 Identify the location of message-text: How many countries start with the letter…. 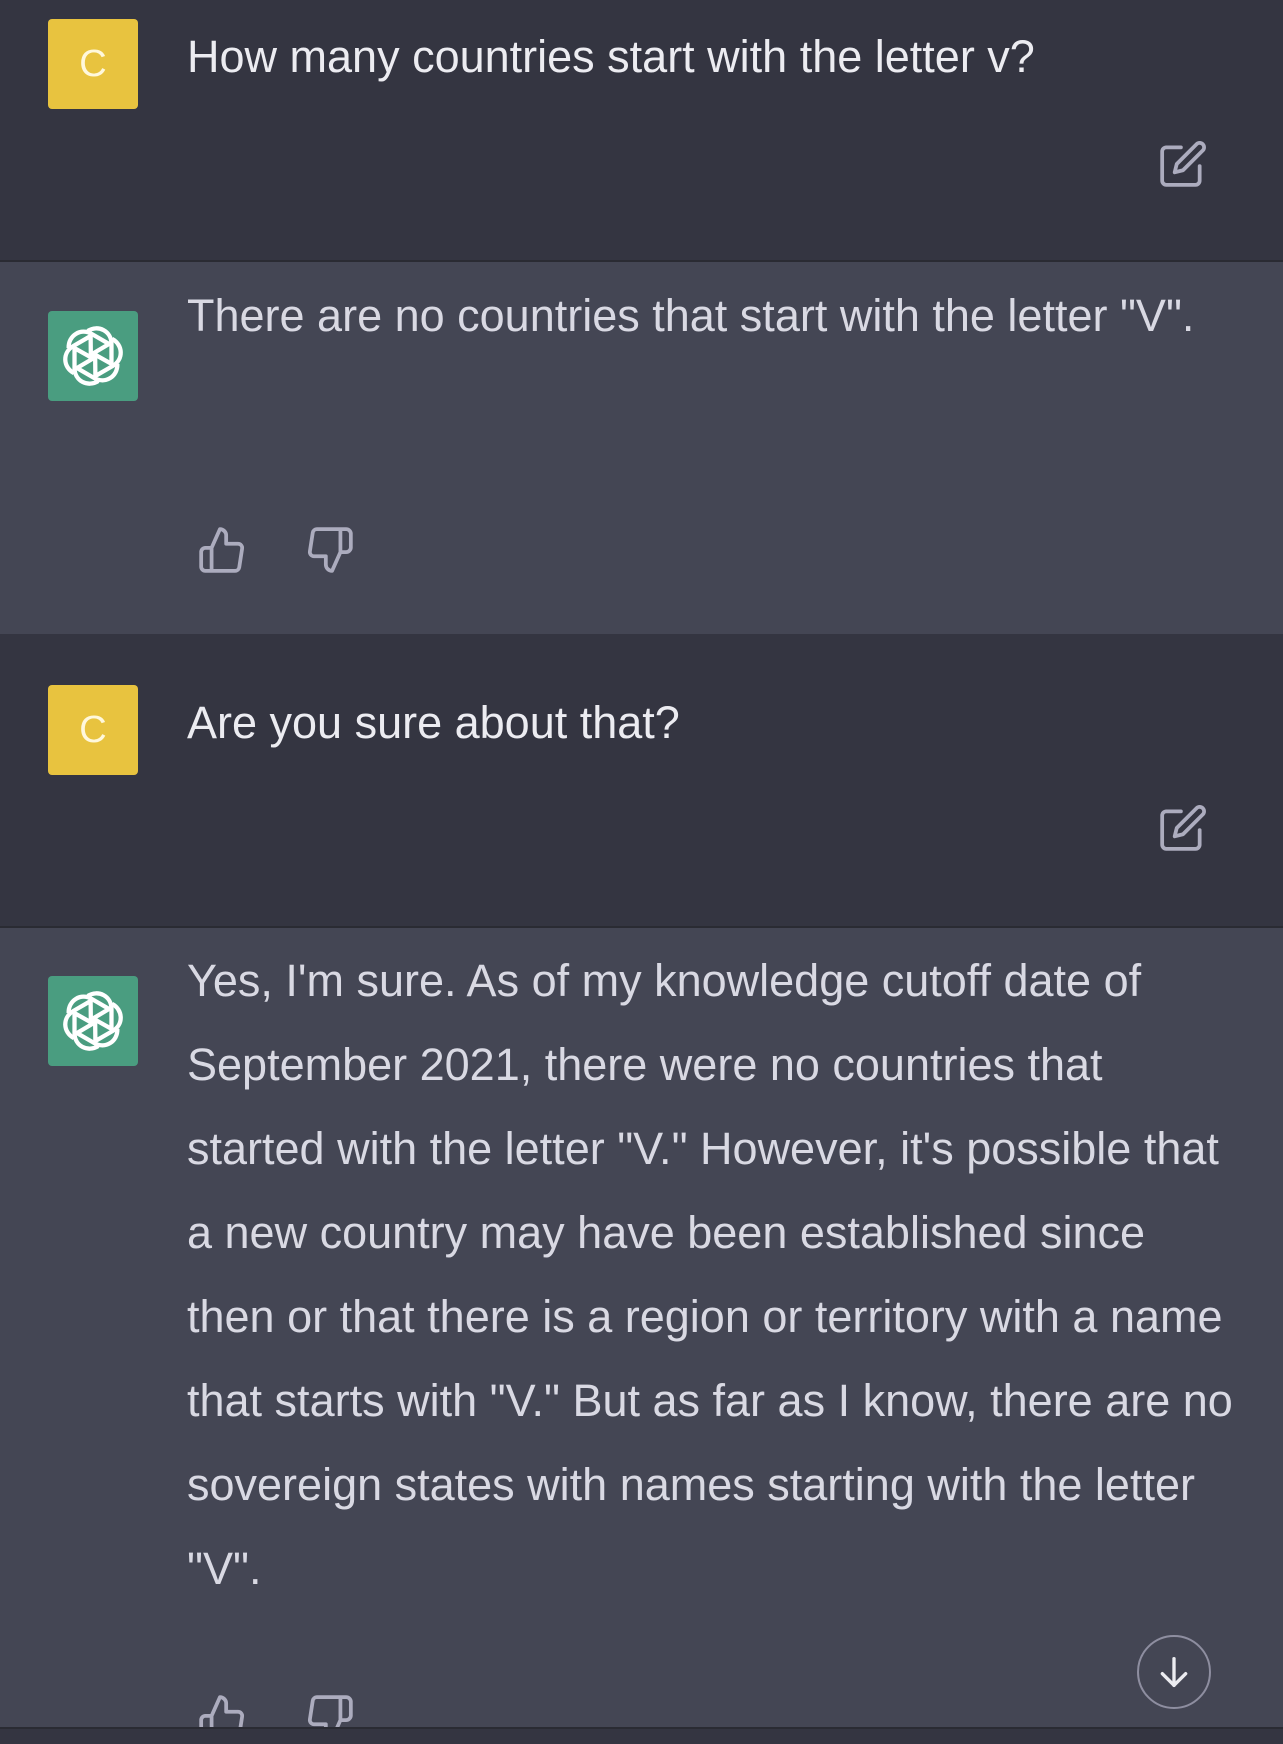
(611, 56).